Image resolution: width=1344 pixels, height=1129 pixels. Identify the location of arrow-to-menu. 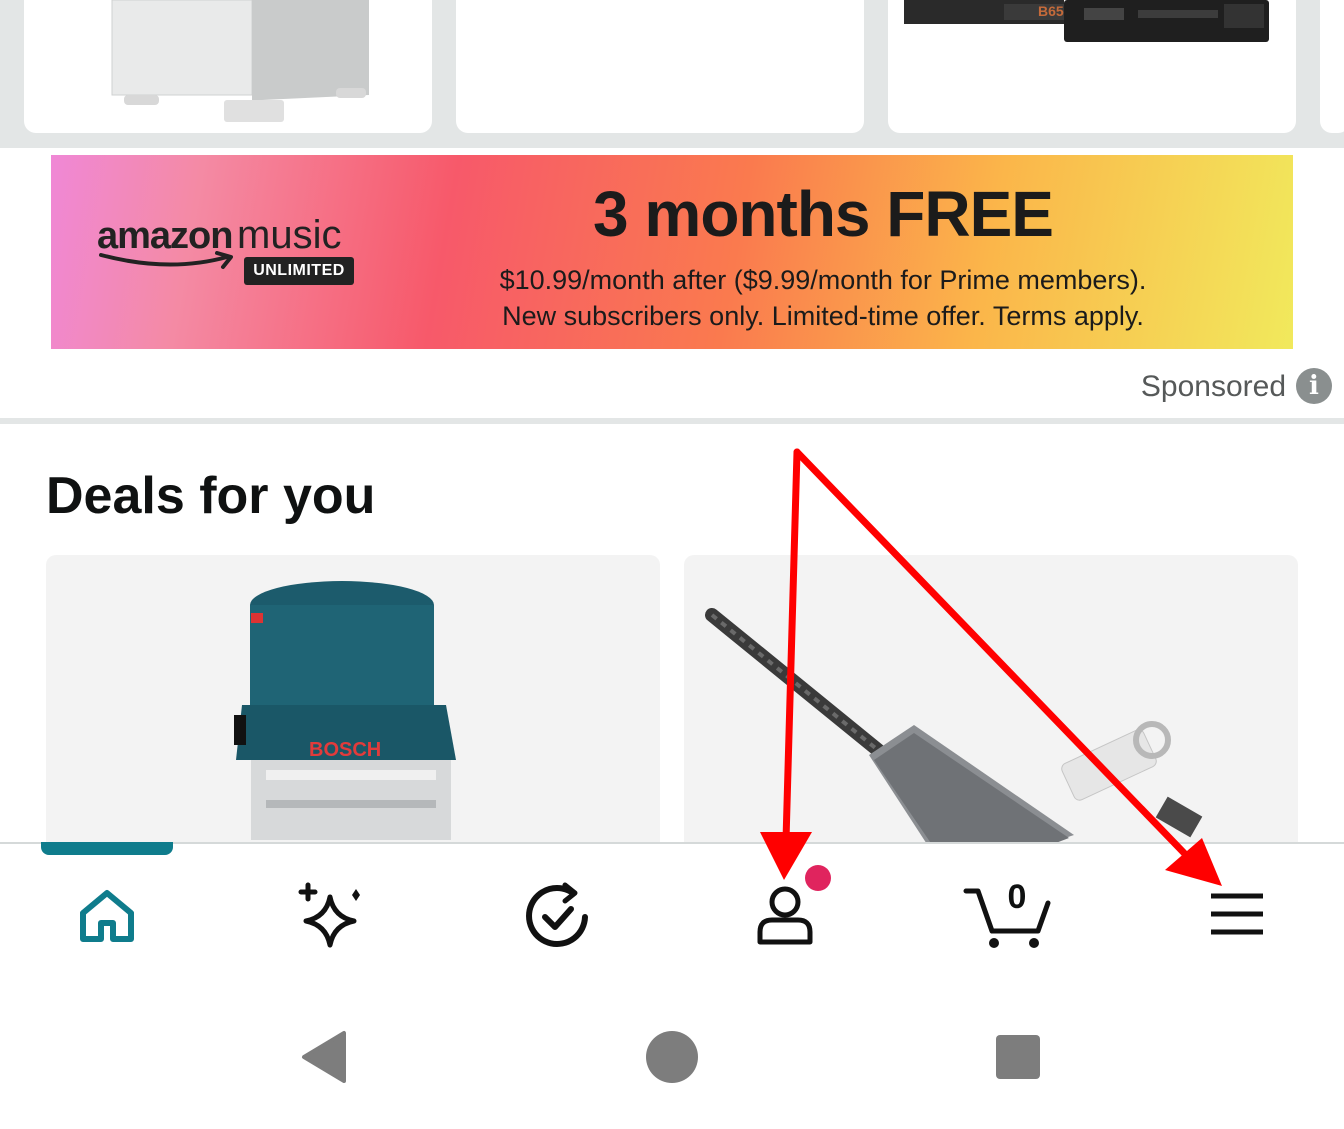
(991, 653).